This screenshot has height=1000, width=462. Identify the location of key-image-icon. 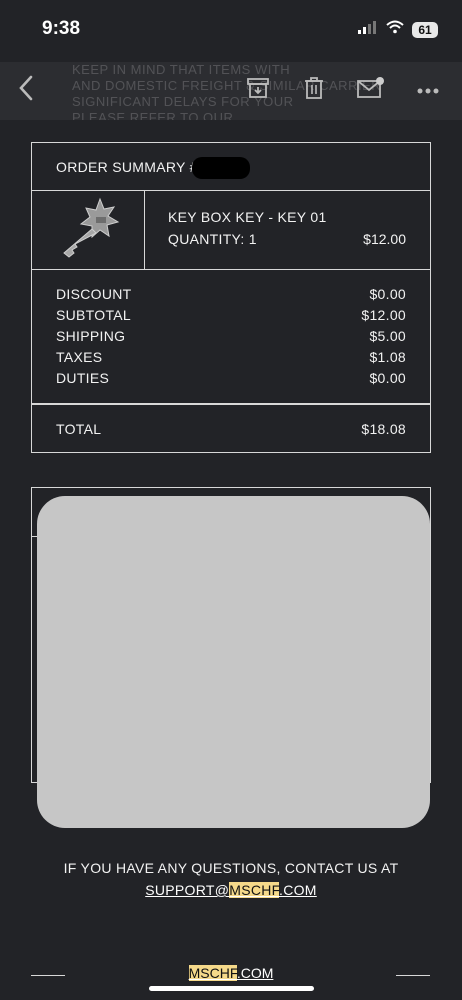
(89, 230).